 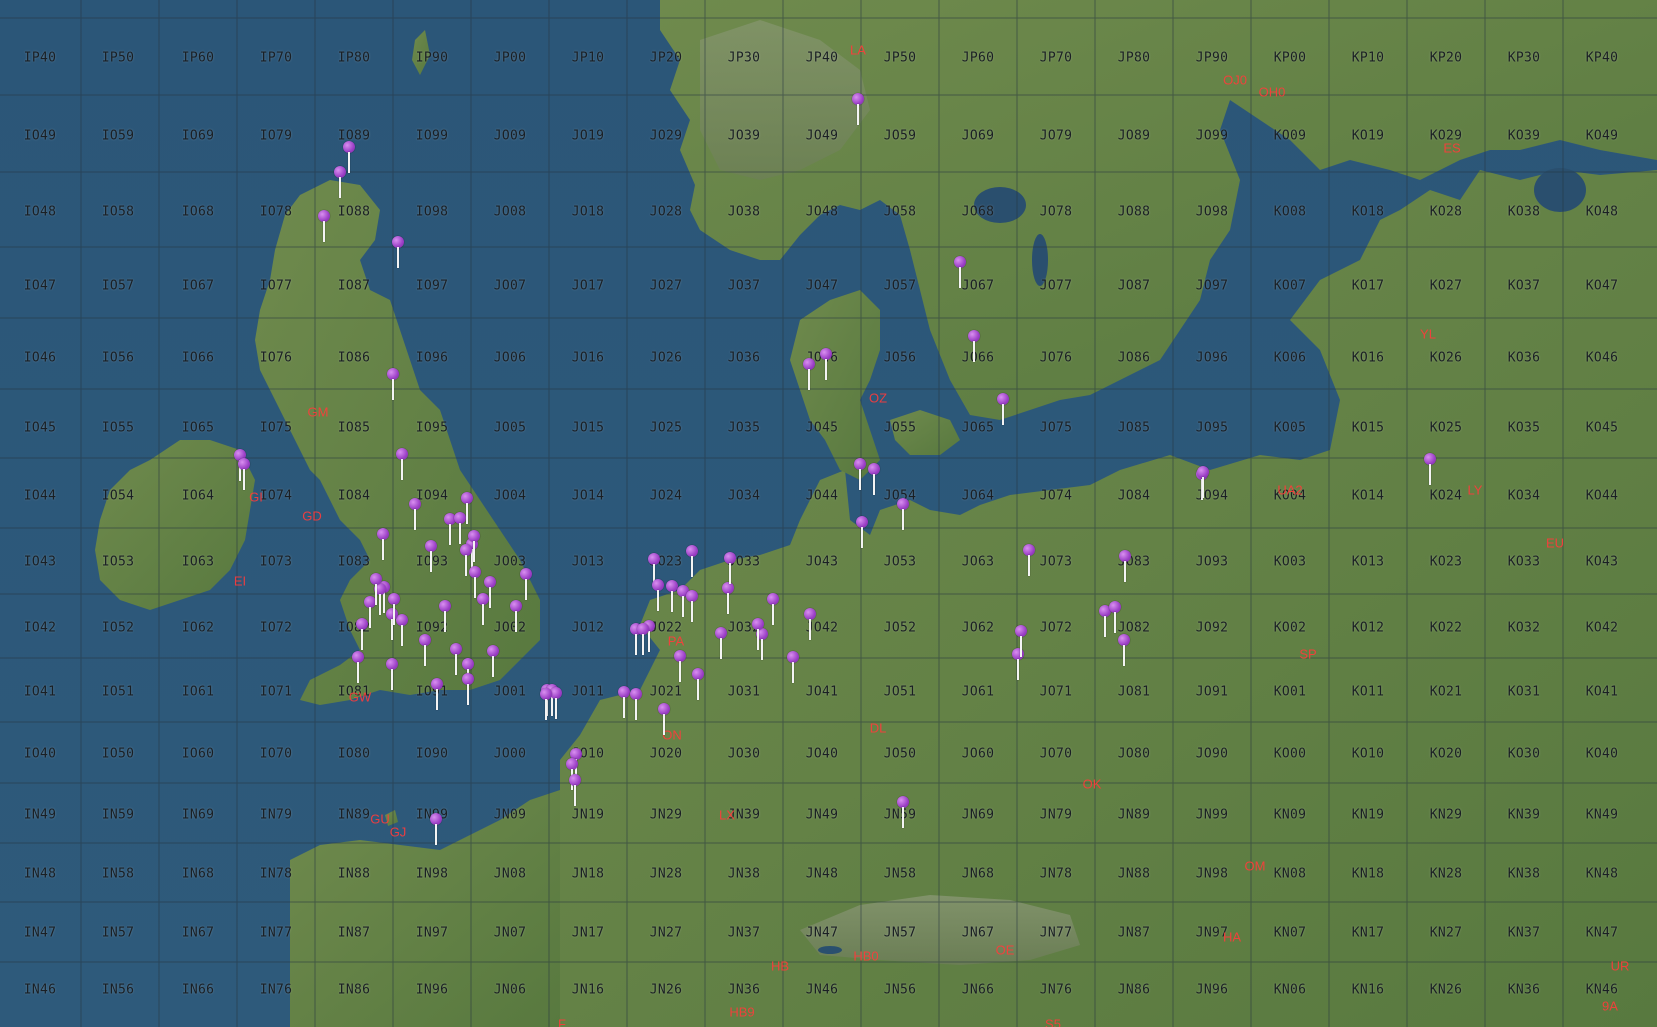 I want to click on country-prefix-label: OM, so click(x=1255, y=866).